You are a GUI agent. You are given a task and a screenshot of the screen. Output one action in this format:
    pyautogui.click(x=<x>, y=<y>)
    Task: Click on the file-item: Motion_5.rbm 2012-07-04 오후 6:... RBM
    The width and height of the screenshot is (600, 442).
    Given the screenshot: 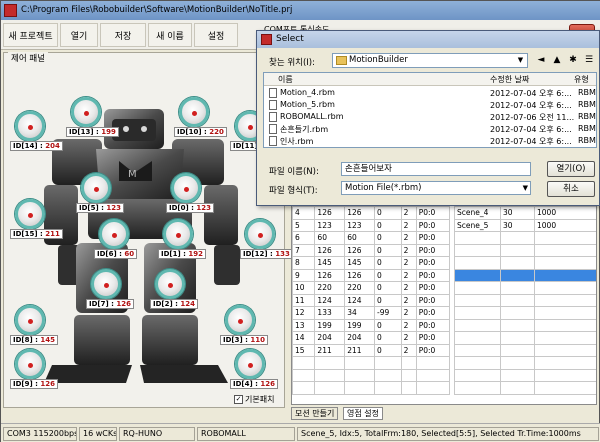 What is the action you would take?
    pyautogui.click(x=430, y=105)
    